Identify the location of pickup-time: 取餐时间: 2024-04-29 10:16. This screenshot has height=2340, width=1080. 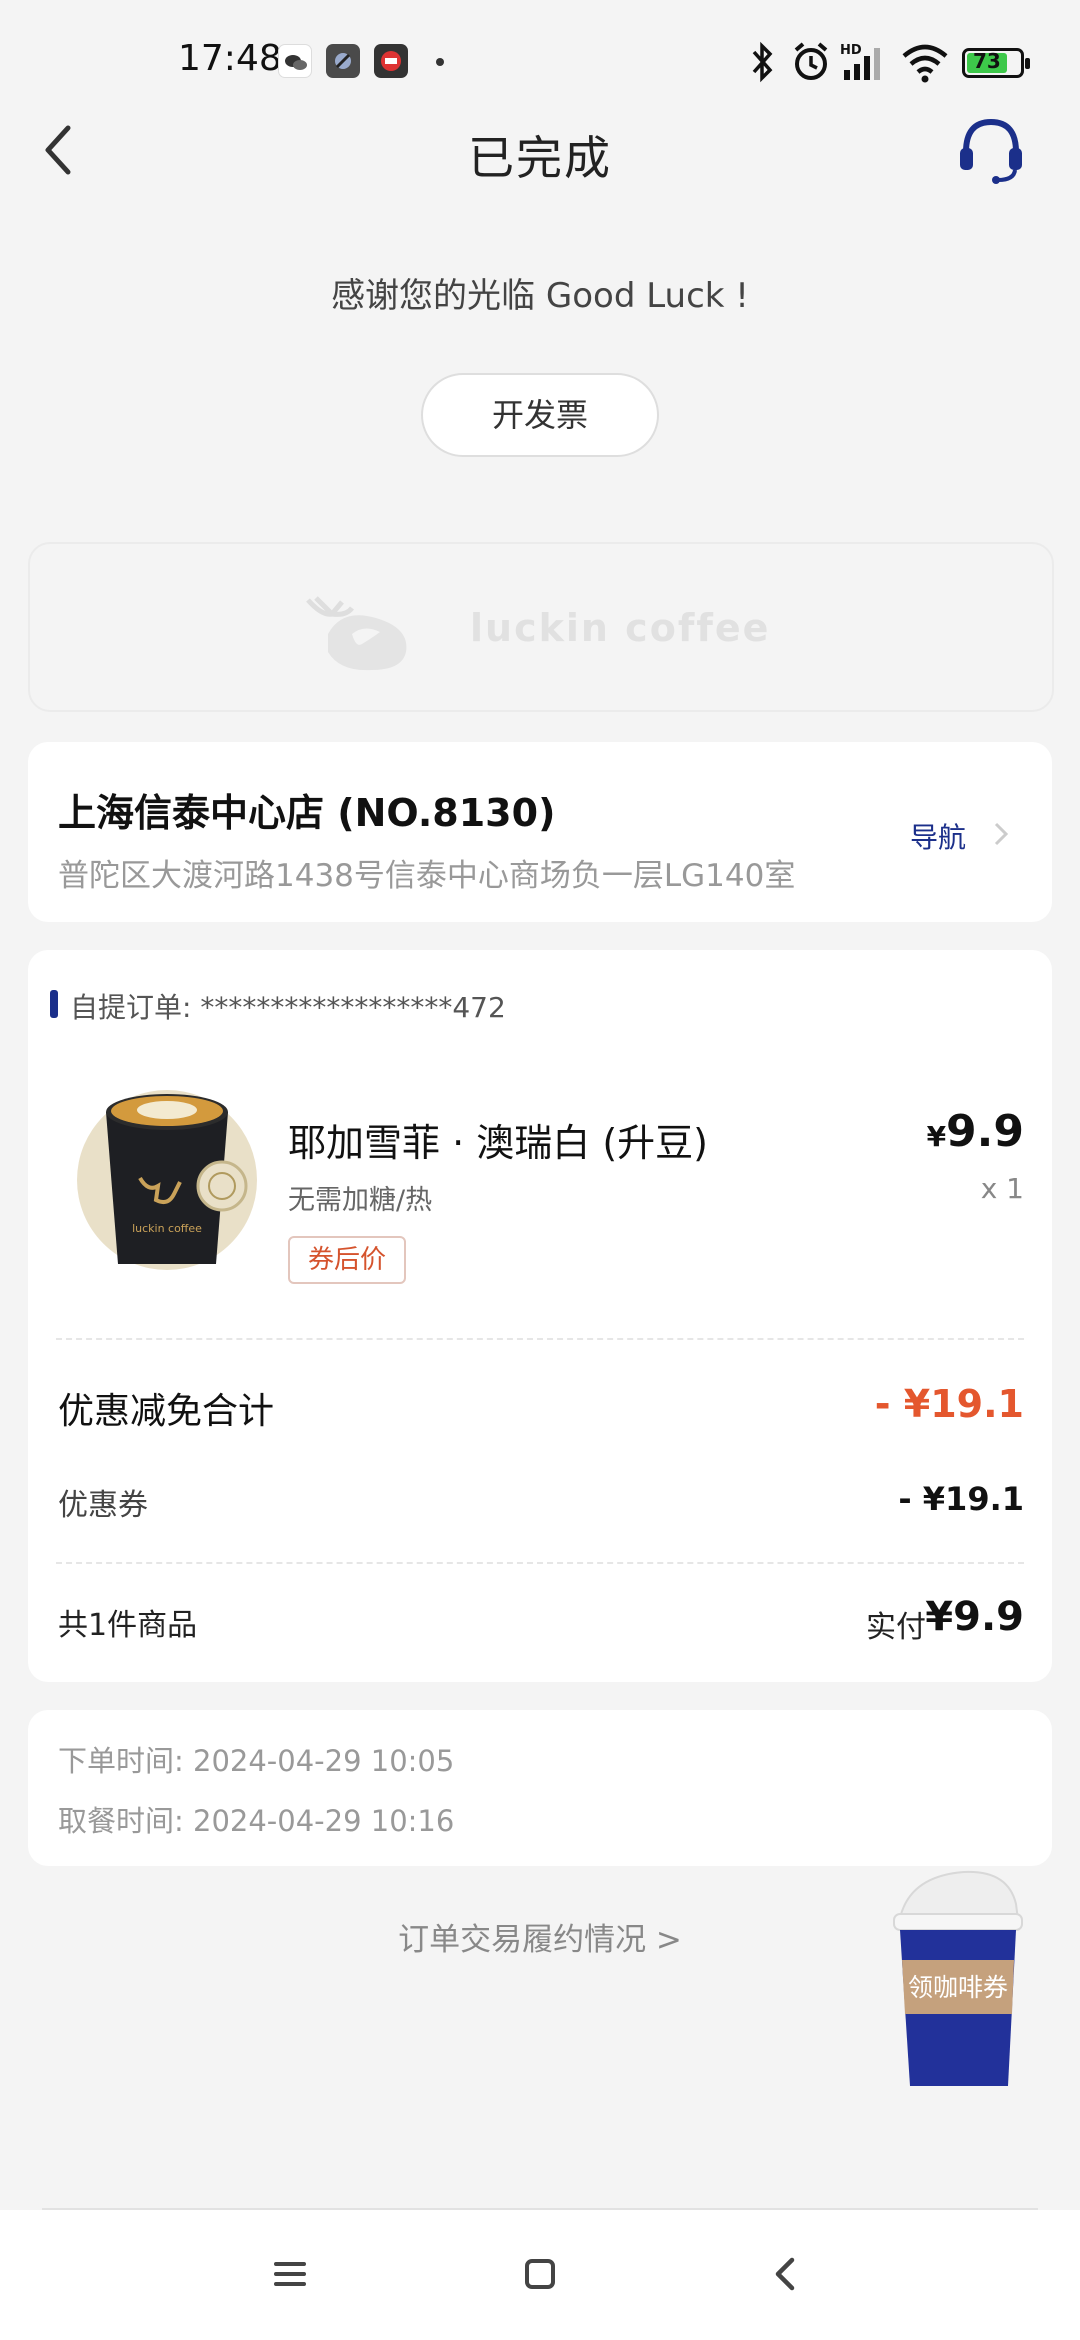
(256, 1821).